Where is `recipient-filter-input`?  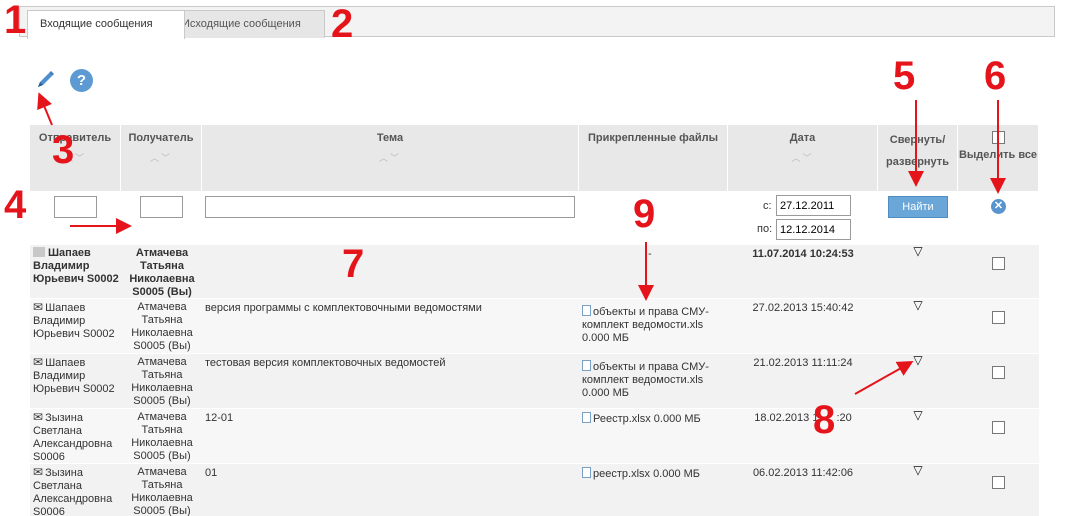
recipient-filter-input is located at coordinates (161, 207).